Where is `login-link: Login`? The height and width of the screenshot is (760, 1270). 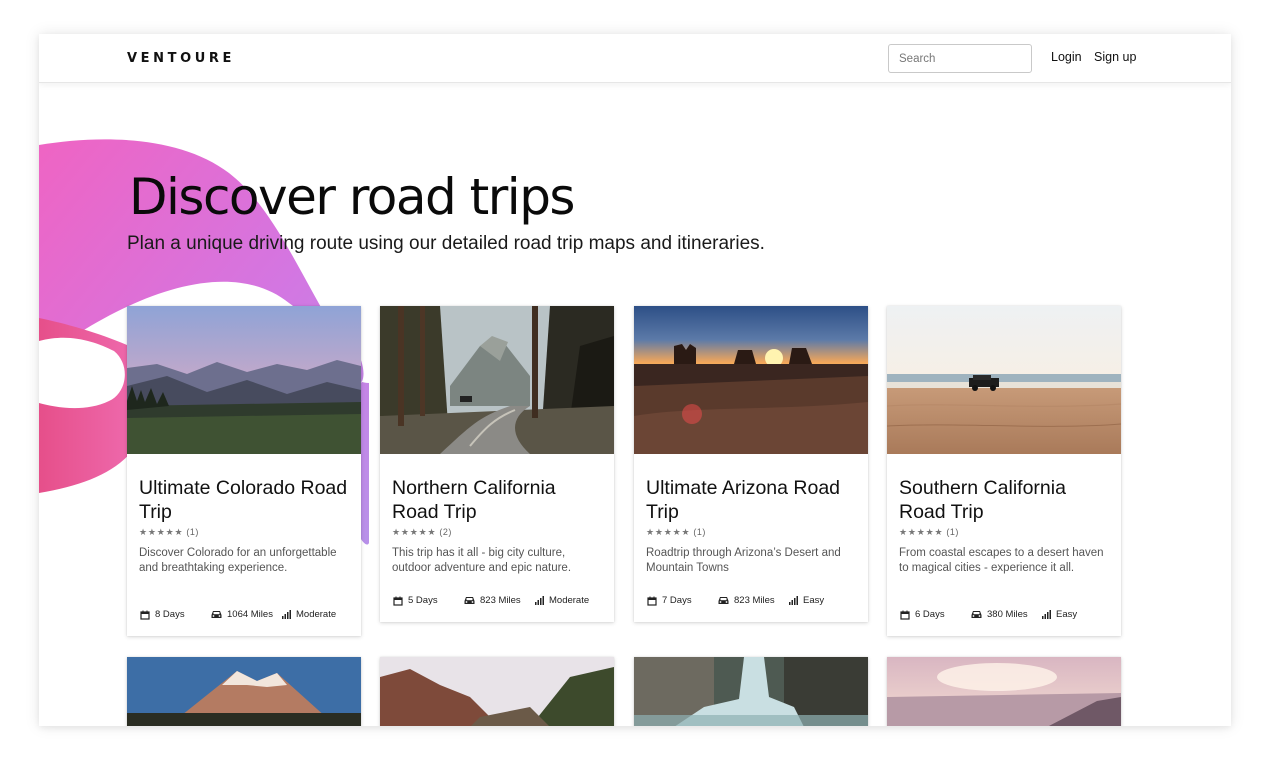 login-link: Login is located at coordinates (1066, 57).